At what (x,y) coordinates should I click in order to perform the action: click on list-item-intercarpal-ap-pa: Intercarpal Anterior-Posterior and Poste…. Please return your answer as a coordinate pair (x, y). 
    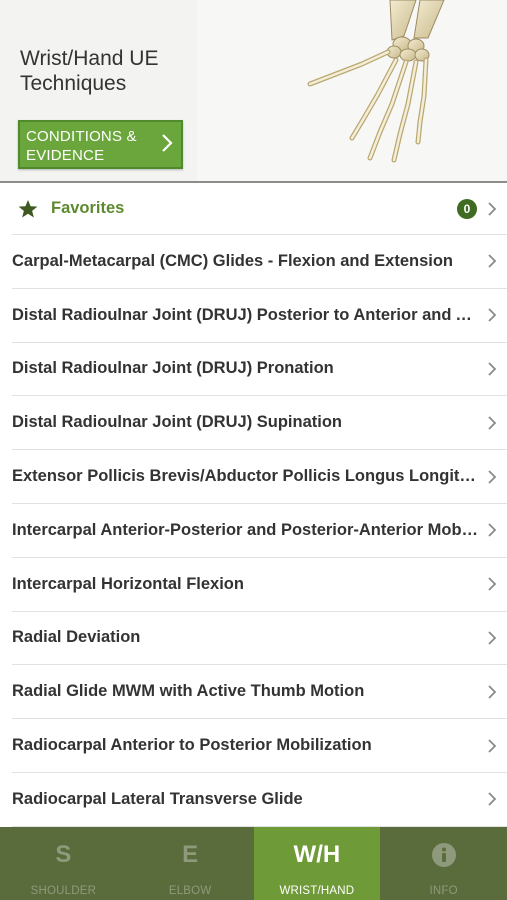
    Looking at the image, I should click on (259, 531).